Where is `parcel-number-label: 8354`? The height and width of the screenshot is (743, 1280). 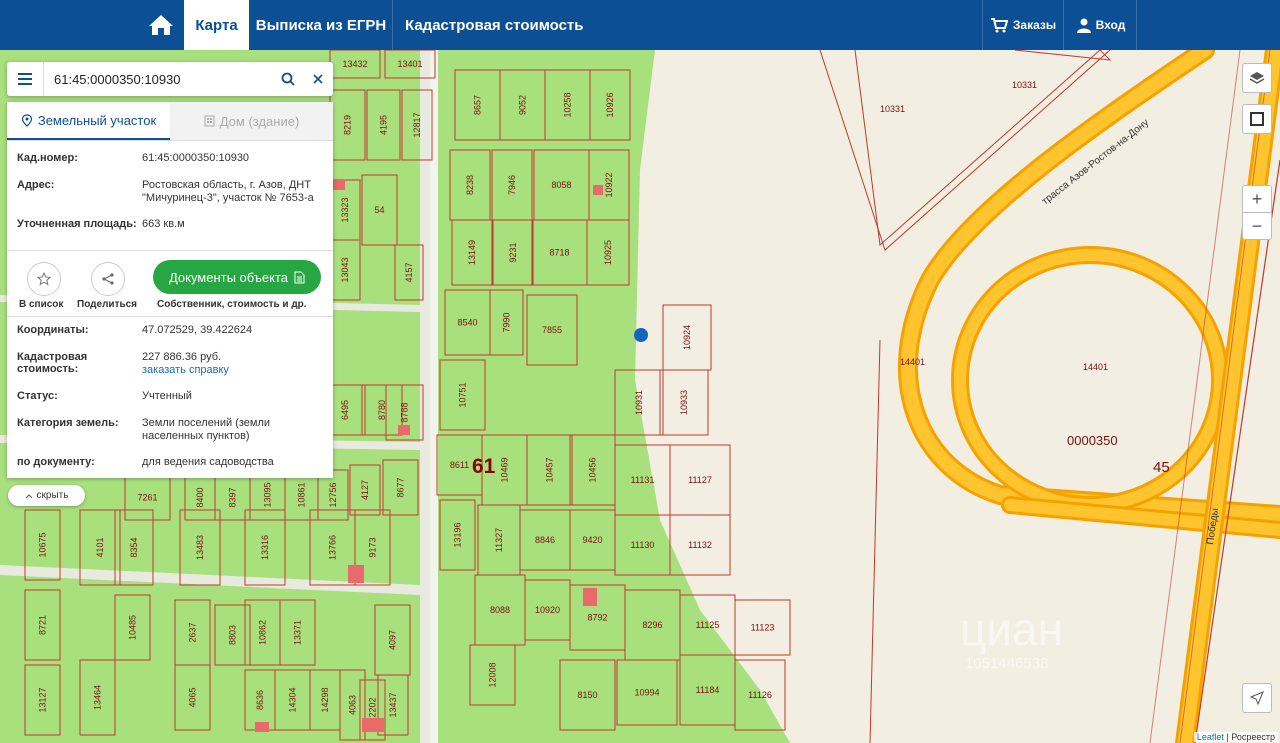
parcel-number-label: 8354 is located at coordinates (134, 547).